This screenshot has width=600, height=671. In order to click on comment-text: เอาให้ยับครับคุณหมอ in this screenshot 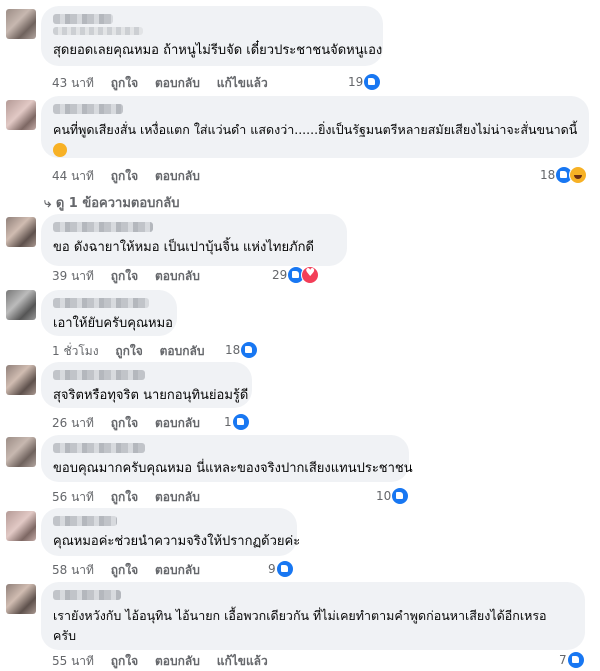, I will do `click(113, 323)`.